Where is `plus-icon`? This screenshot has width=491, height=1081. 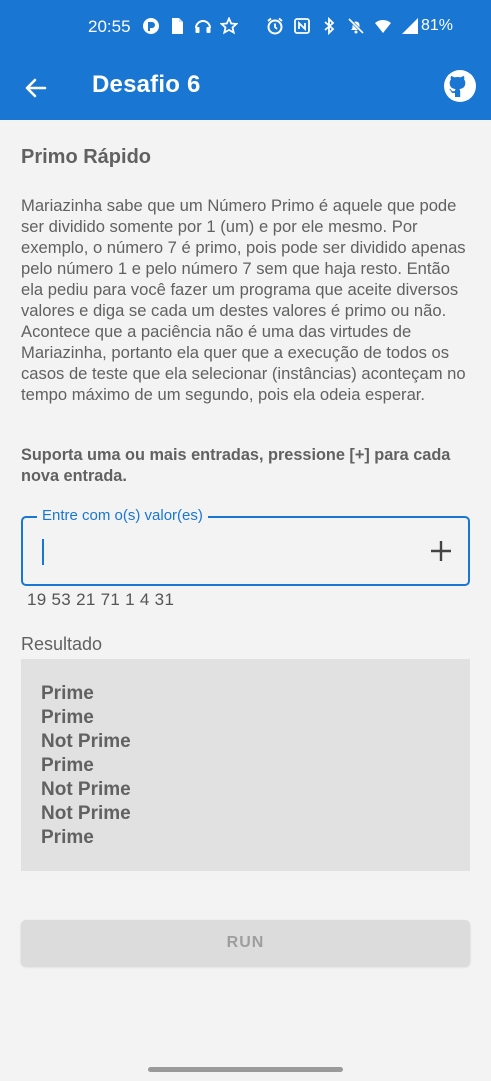 plus-icon is located at coordinates (441, 551).